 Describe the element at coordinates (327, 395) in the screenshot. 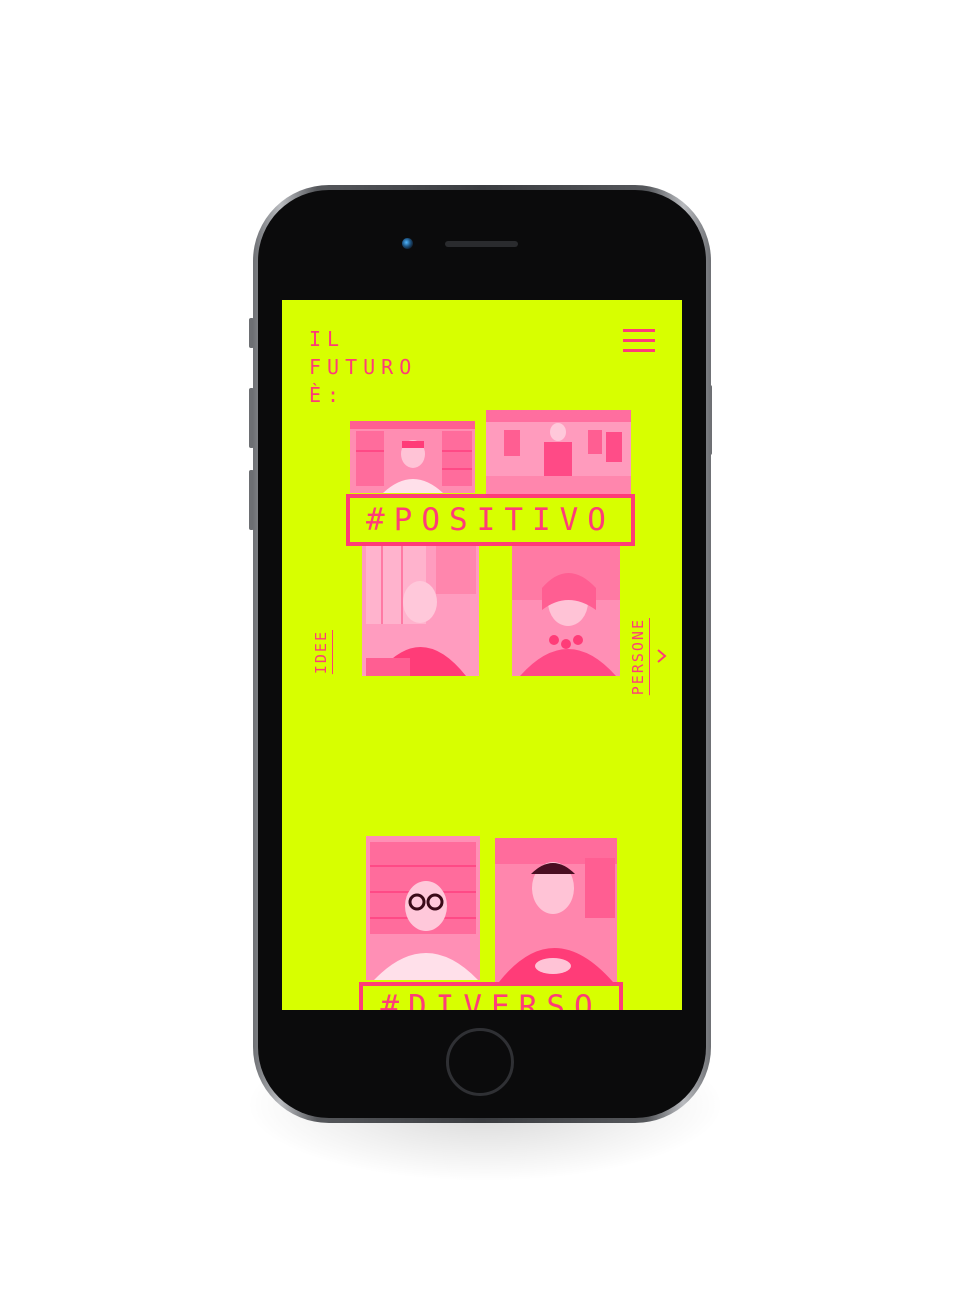

I see `logo-line-3: È:` at that location.